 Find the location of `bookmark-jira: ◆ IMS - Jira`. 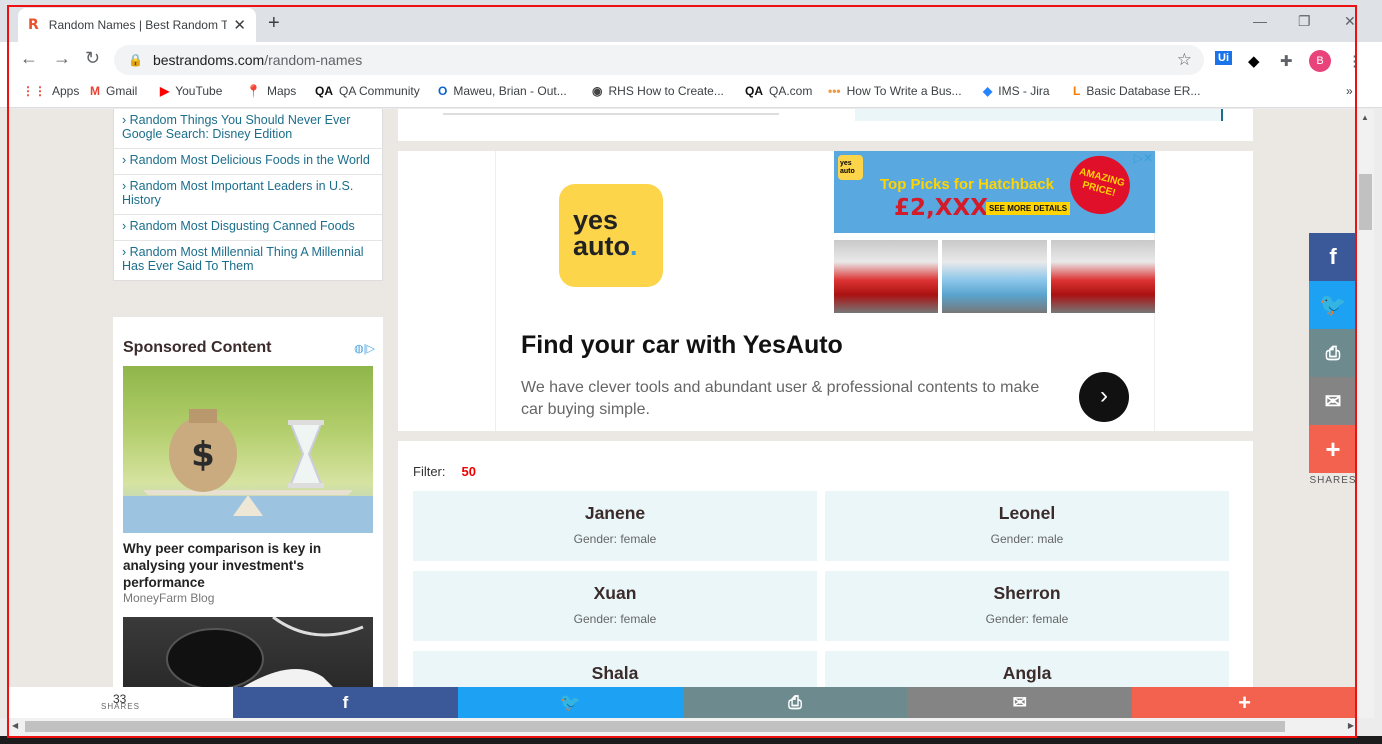

bookmark-jira: ◆ IMS - Jira is located at coordinates (1016, 91).